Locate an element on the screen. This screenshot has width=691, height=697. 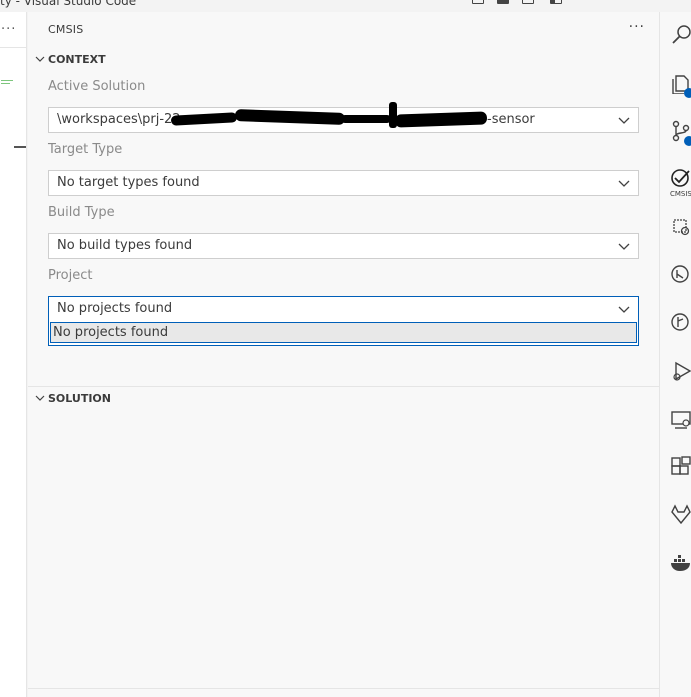
search-icon is located at coordinates (681, 34).